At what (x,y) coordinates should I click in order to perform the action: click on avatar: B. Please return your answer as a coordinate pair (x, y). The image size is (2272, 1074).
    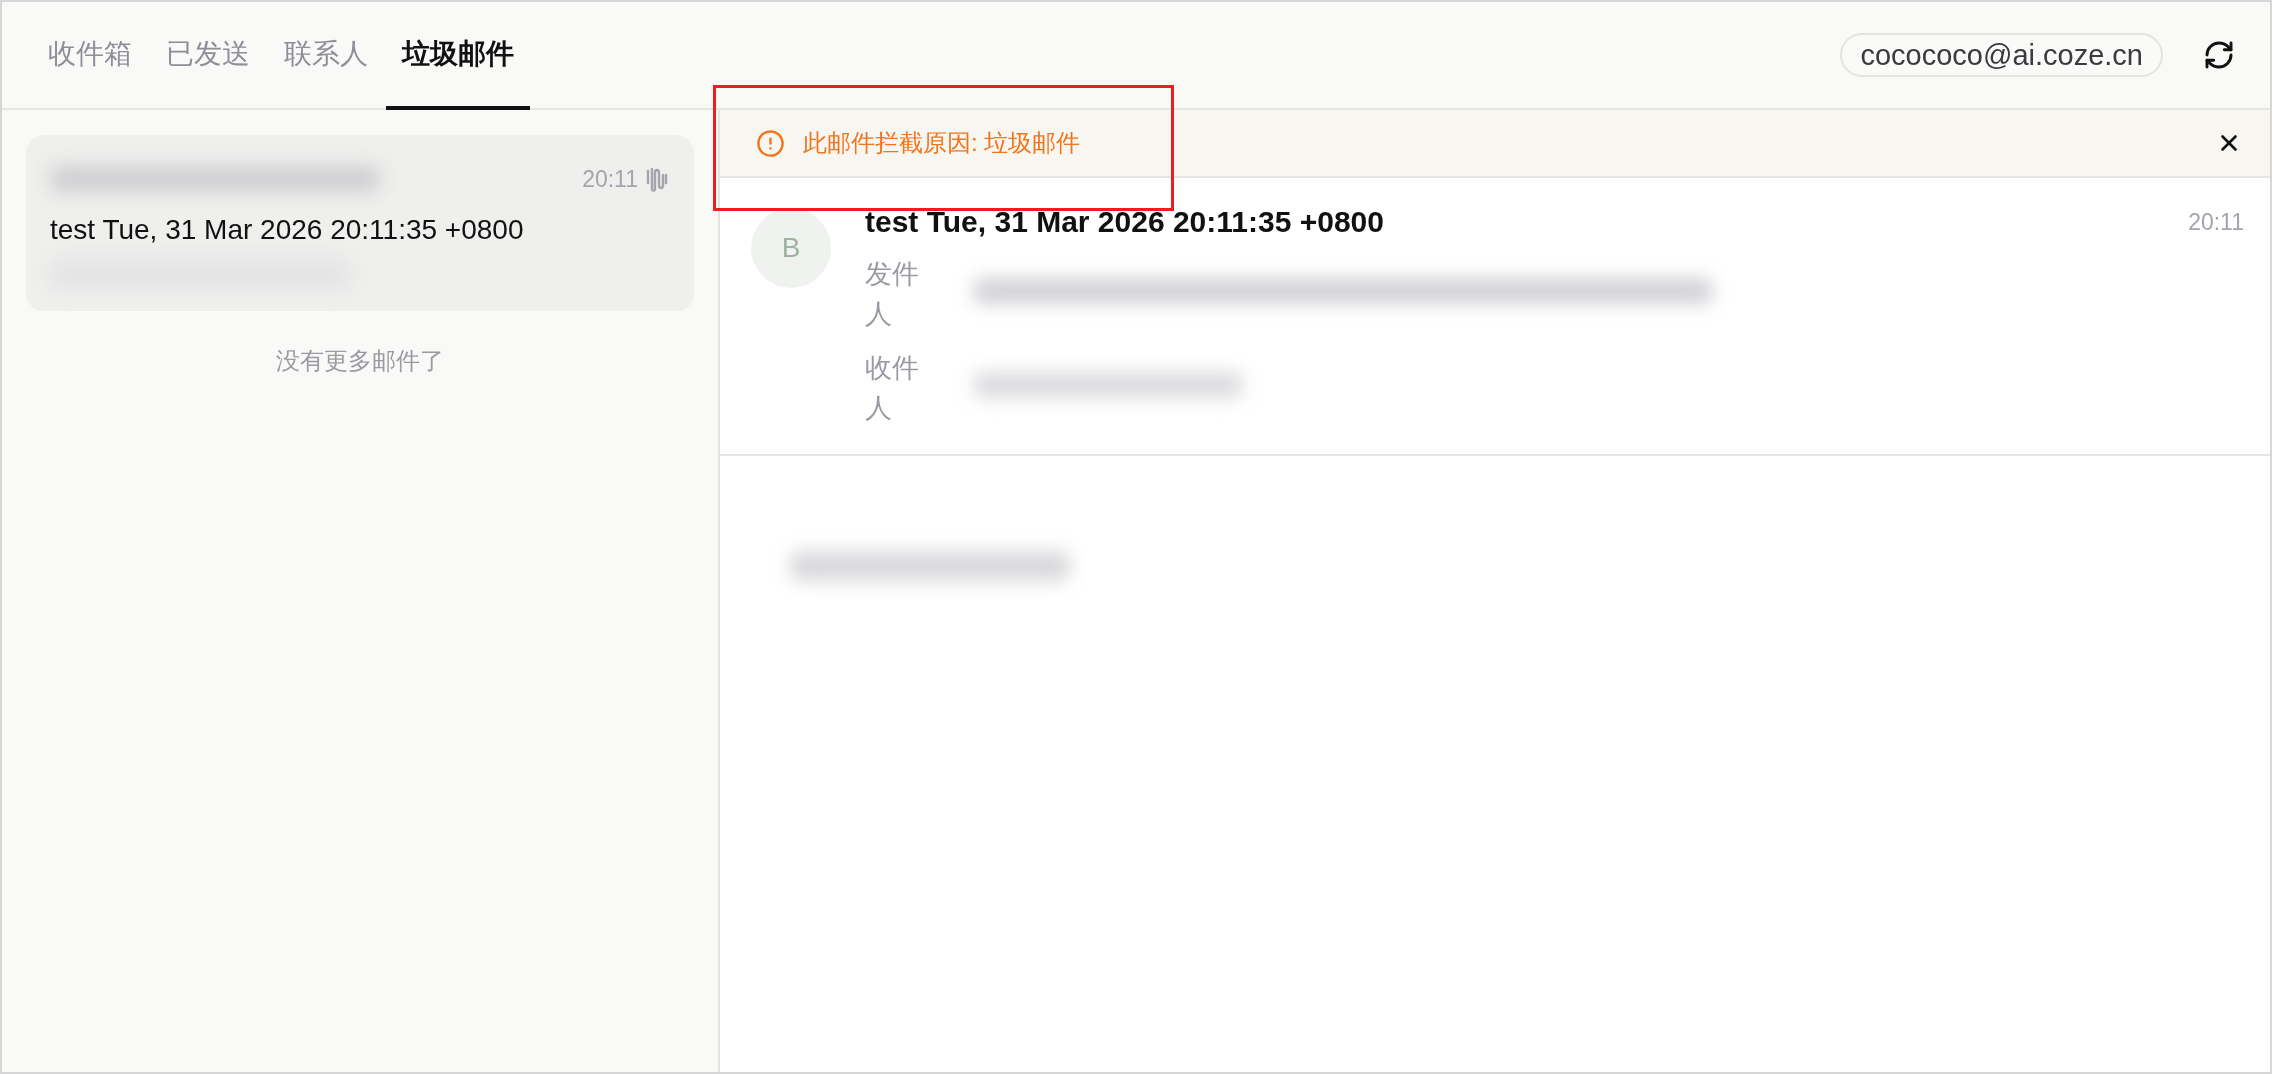
    Looking at the image, I should click on (791, 248).